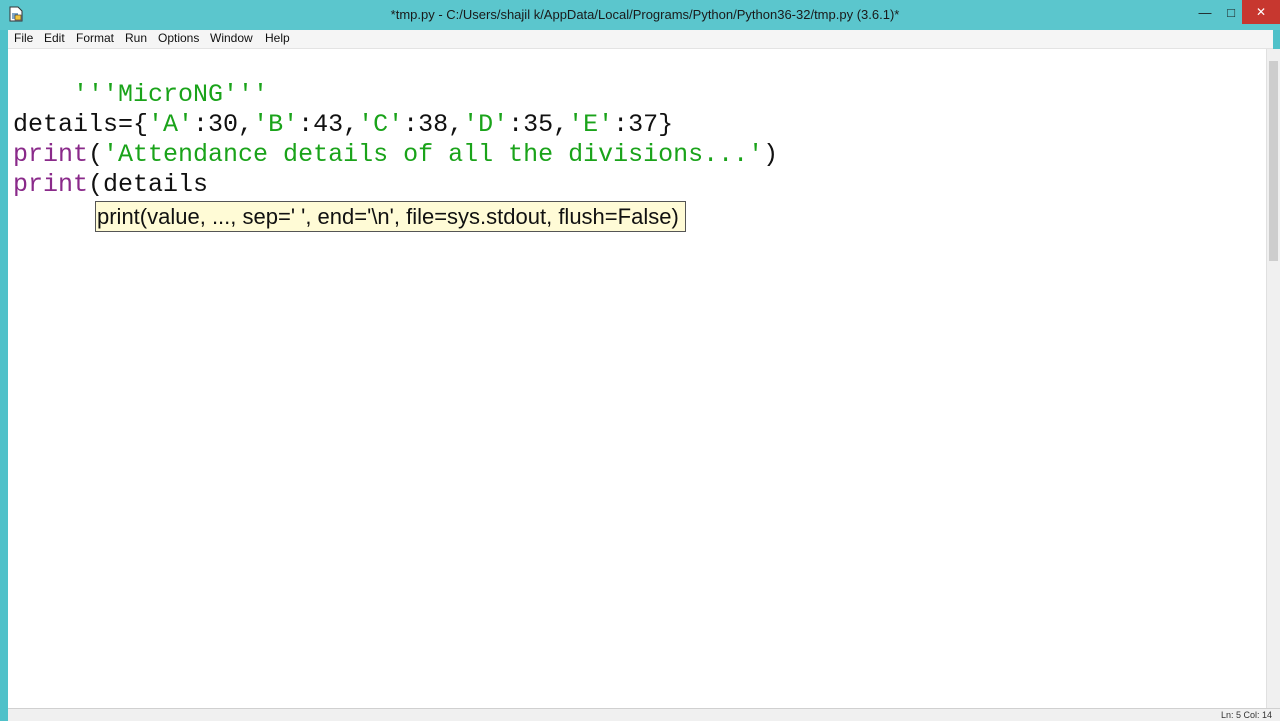 This screenshot has height=721, width=1280. I want to click on string-token: 'B', so click(276, 124).